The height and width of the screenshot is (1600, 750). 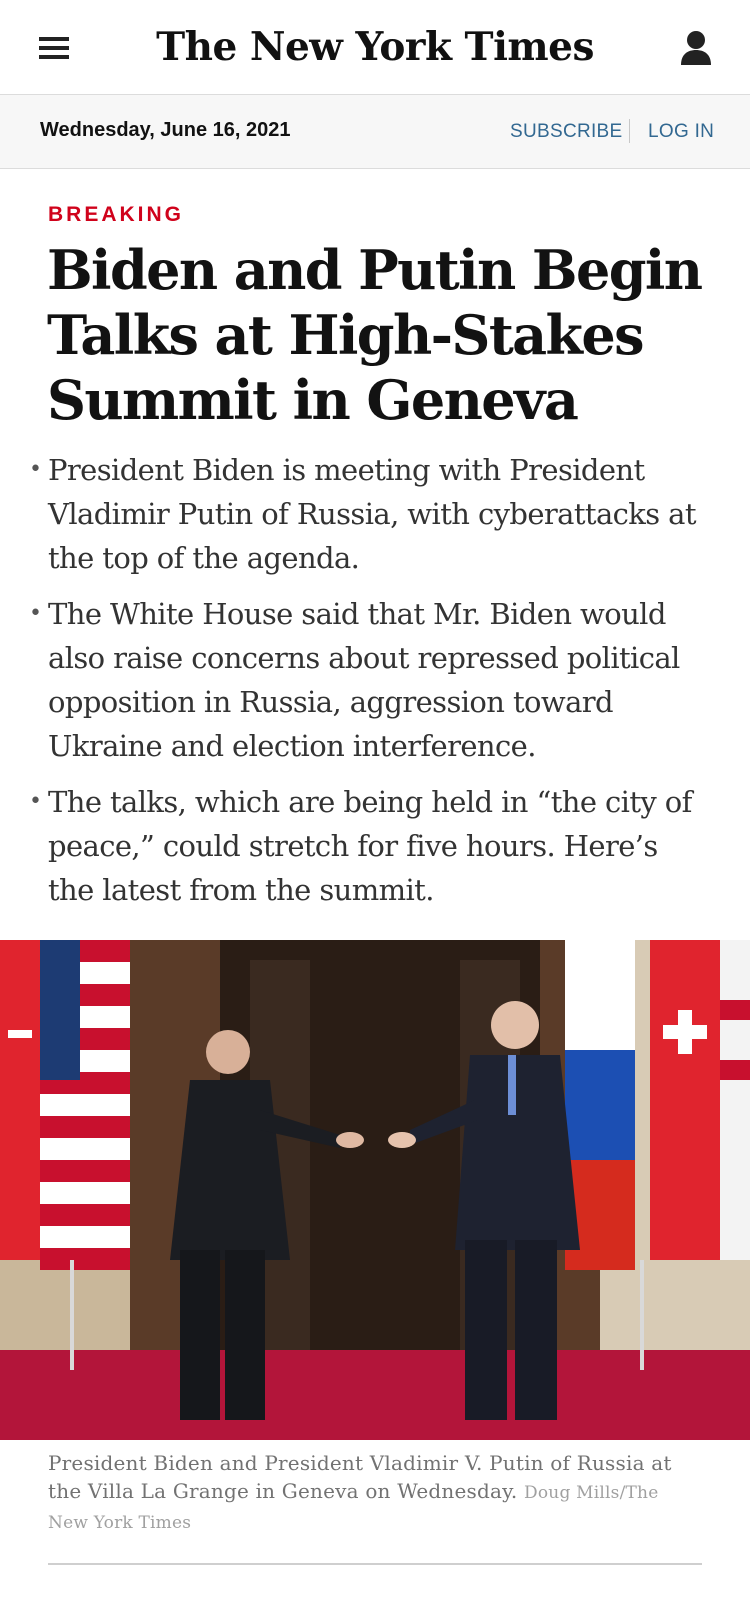 I want to click on top-navigation-bar: The New York Times, so click(x=375, y=47).